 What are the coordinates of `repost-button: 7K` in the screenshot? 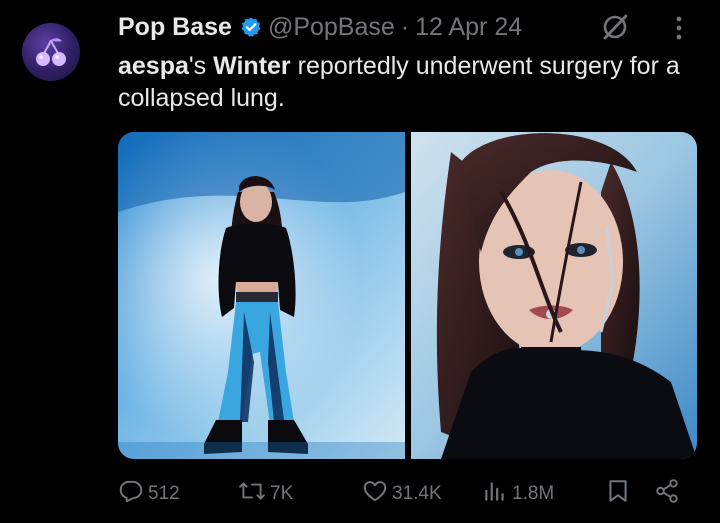 It's located at (265, 494).